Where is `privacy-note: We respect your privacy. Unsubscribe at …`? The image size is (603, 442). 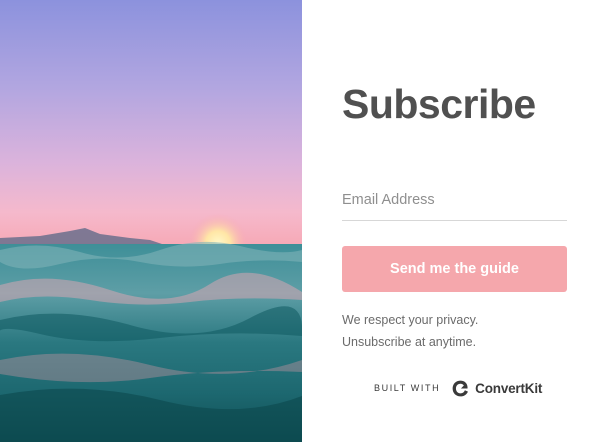 privacy-note: We respect your privacy. Unsubscribe at … is located at coordinates (410, 331).